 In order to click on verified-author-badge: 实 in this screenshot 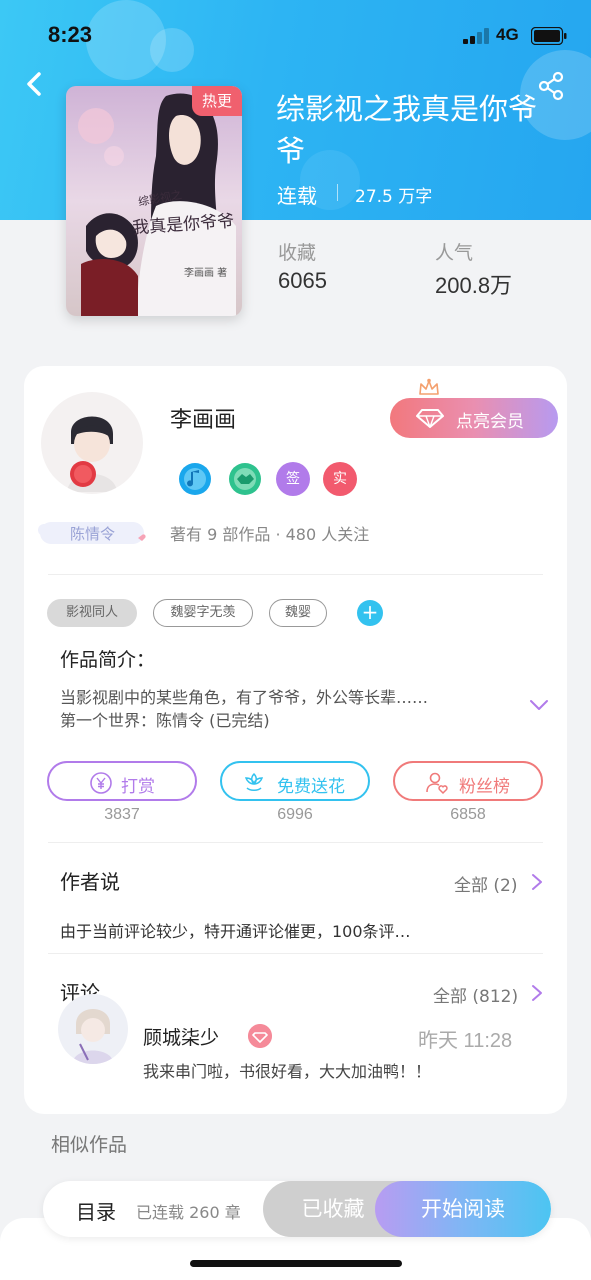, I will do `click(340, 479)`.